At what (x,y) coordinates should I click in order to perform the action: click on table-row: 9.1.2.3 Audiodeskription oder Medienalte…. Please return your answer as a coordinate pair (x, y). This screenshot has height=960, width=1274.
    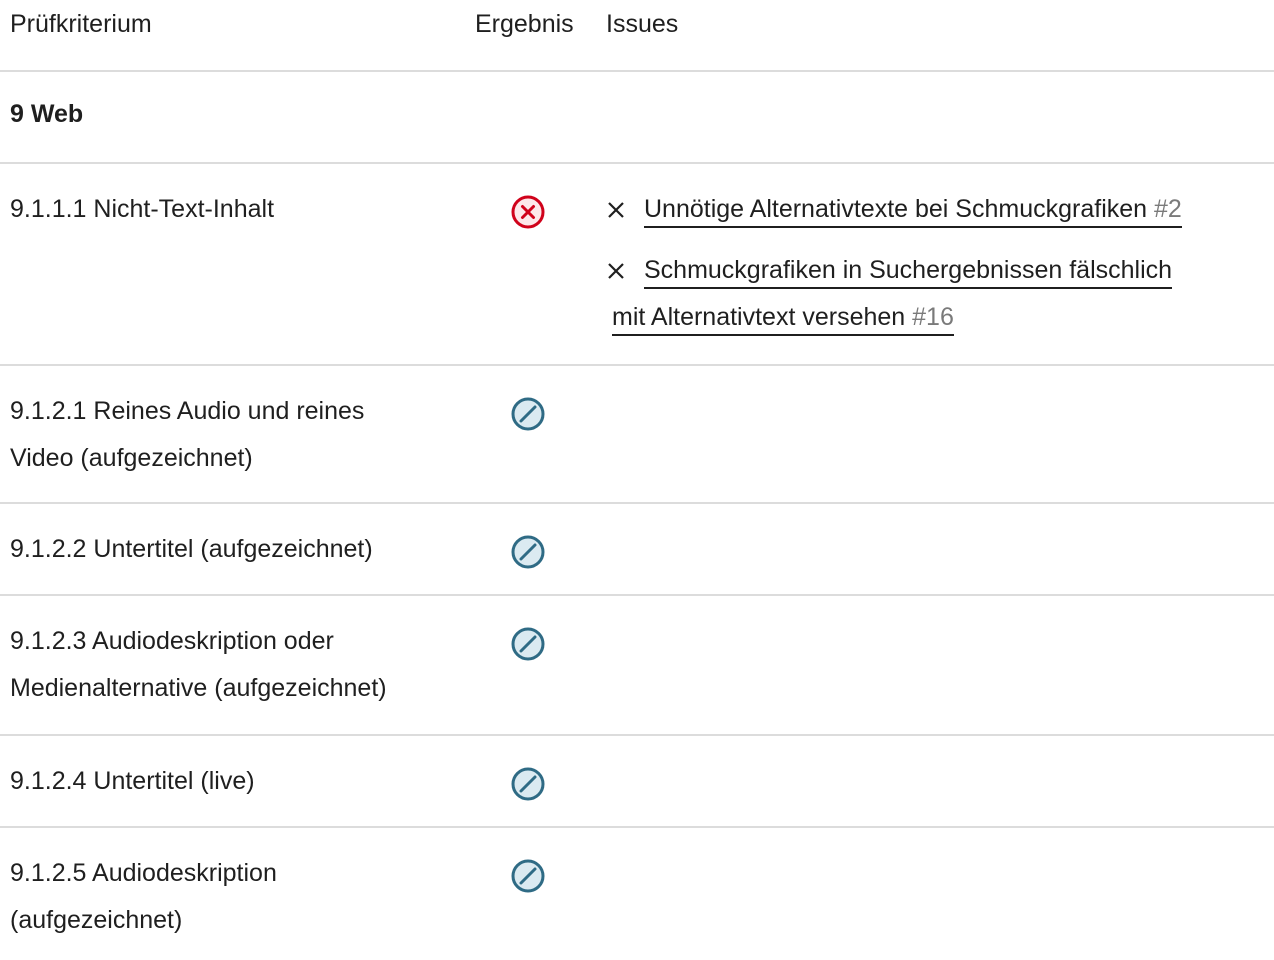
    Looking at the image, I should click on (637, 666).